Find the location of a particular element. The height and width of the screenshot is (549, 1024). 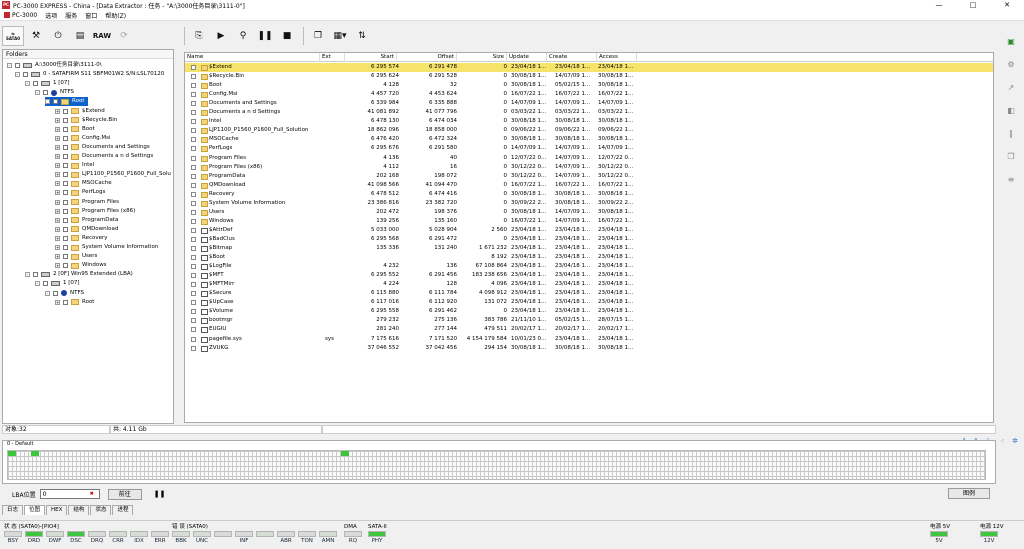

tool-1-button: ⚙ is located at coordinates (1011, 64).